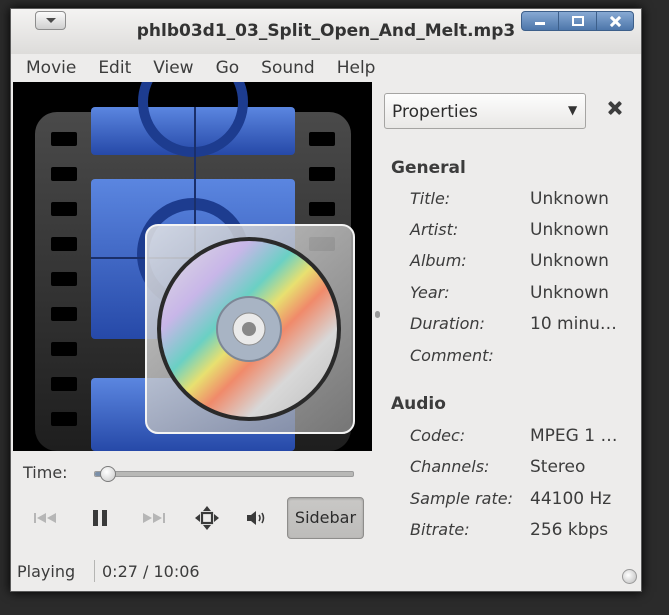 This screenshot has width=669, height=615. I want to click on minimize-icon, so click(540, 21).